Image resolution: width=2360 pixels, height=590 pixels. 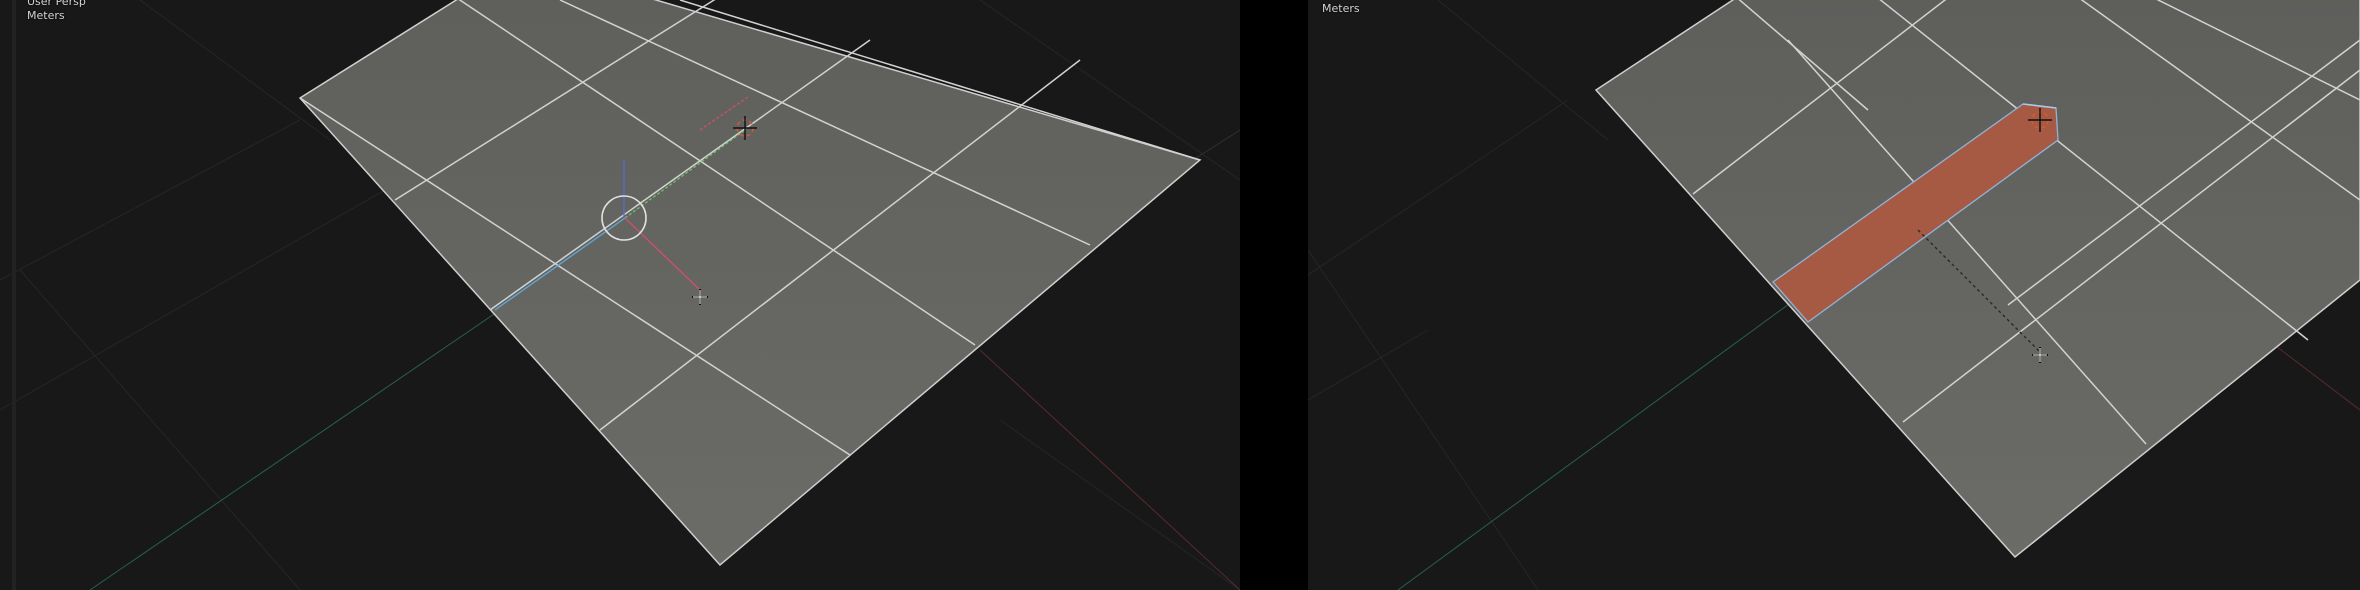 I want to click on floor-grid, so click(x=1458, y=295).